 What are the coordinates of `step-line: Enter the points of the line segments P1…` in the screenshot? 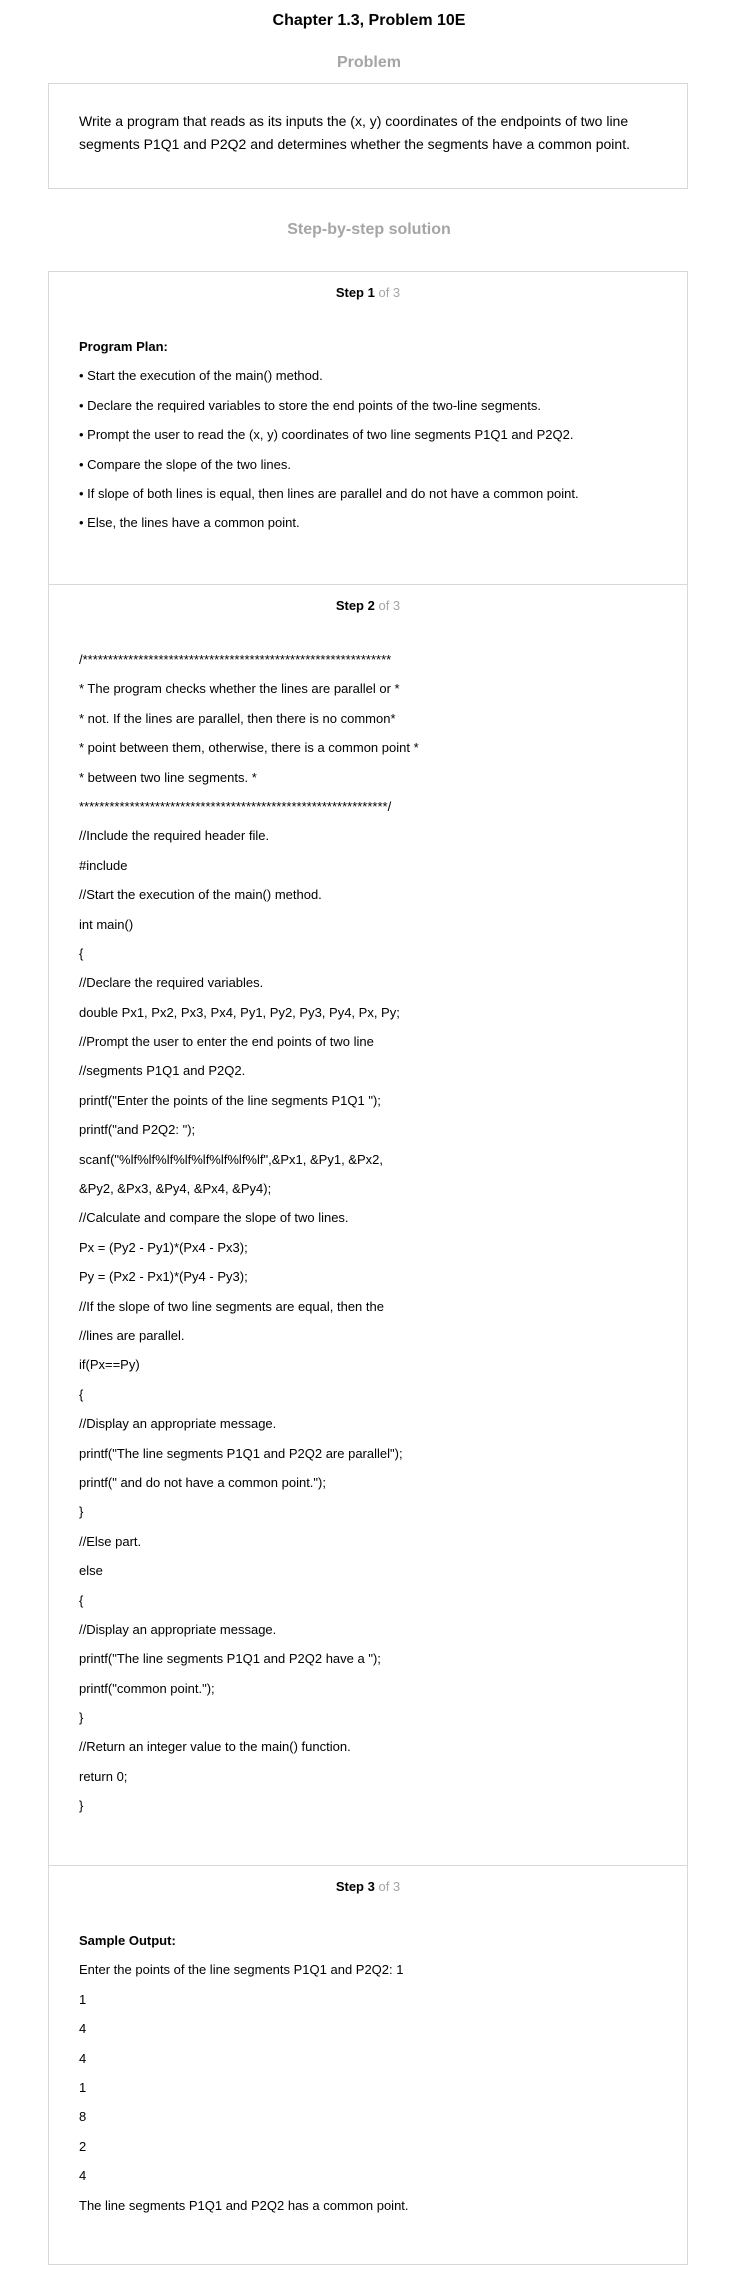 It's located at (241, 1970).